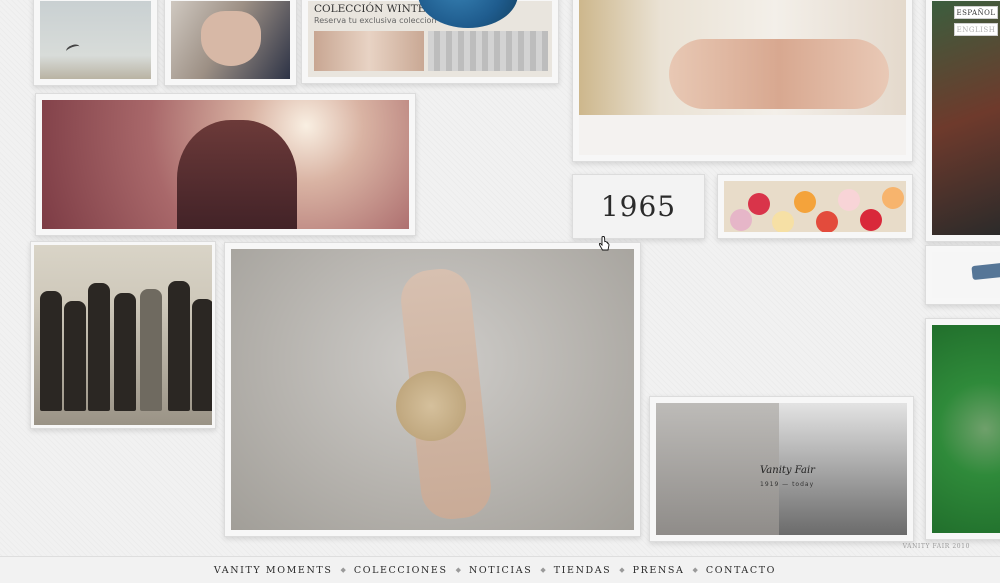 This screenshot has width=1000, height=583. Describe the element at coordinates (401, 570) in the screenshot. I see `nav-link-colecciones: COLECCIONES` at that location.